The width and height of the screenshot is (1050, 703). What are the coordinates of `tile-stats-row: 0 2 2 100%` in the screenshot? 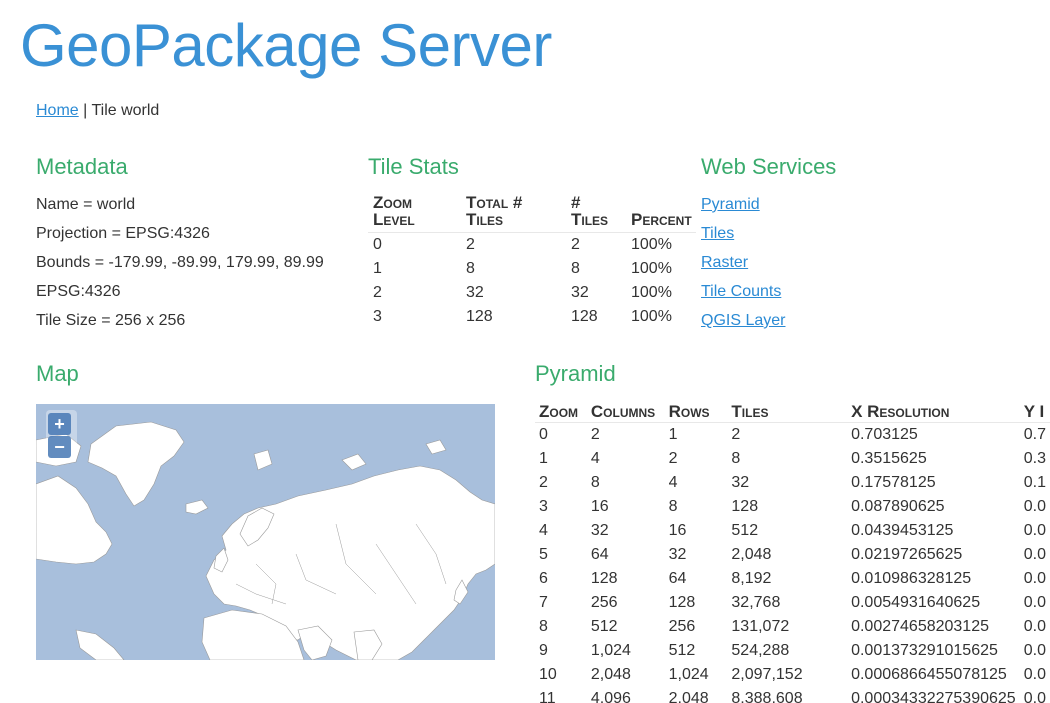 It's located at (532, 245).